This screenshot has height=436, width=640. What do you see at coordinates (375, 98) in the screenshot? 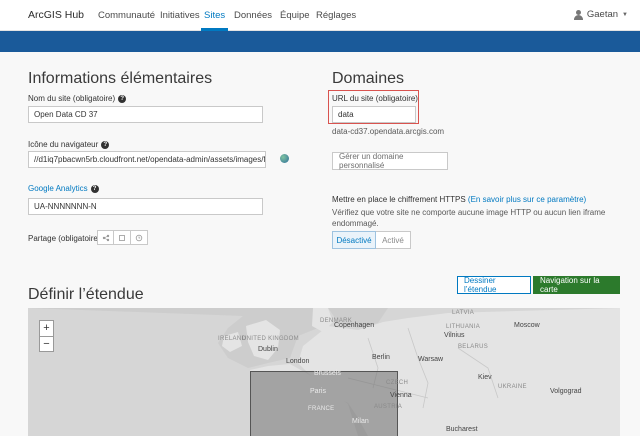
I see `site-url-label: URL du site (obligatoire)` at bounding box center [375, 98].